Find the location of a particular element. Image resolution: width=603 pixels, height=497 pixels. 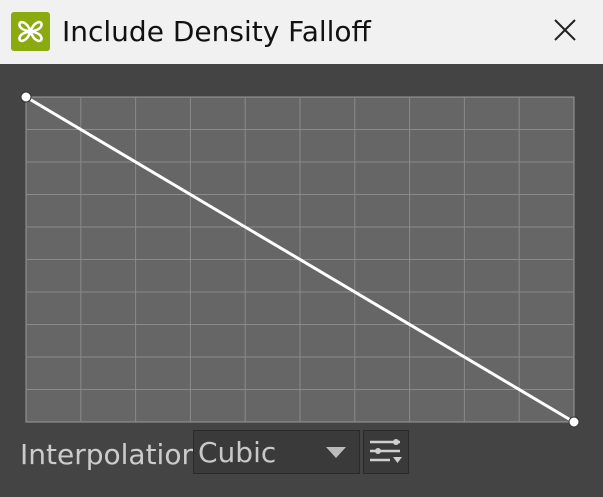

interpolation-dropdown: Cubic is located at coordinates (276, 452).